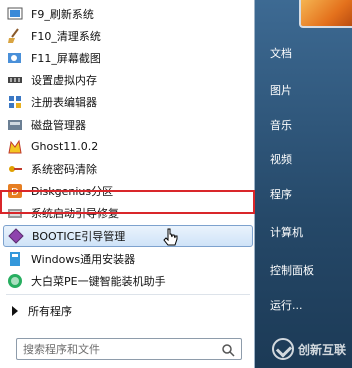 This screenshot has height=368, width=352. I want to click on menu-item-refresh: F9_刷新系统, so click(128, 14).